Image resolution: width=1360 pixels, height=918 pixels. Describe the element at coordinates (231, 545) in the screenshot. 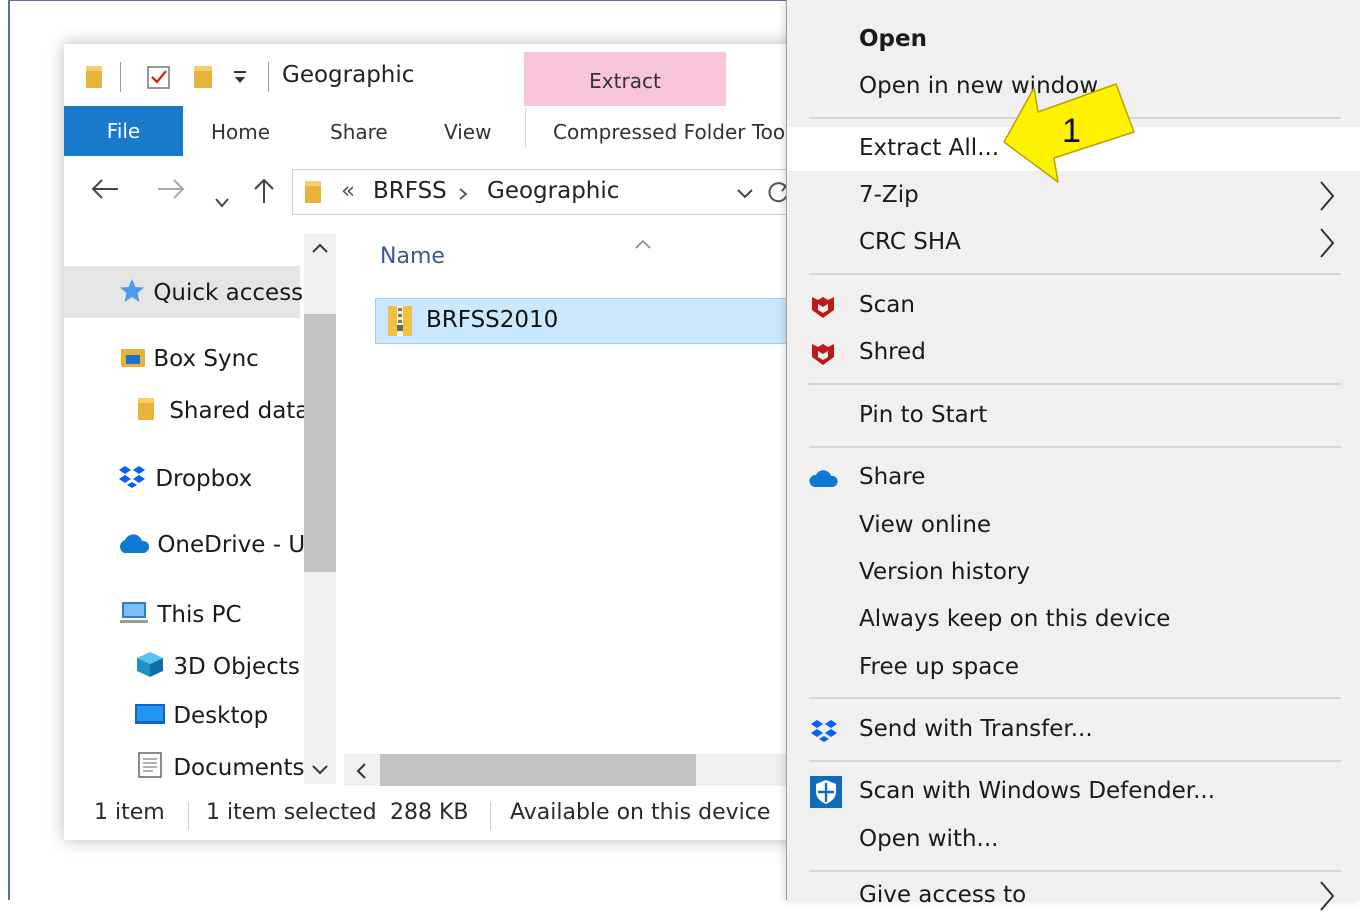

I see `sidebar-item-label: OneDrive - U` at that location.